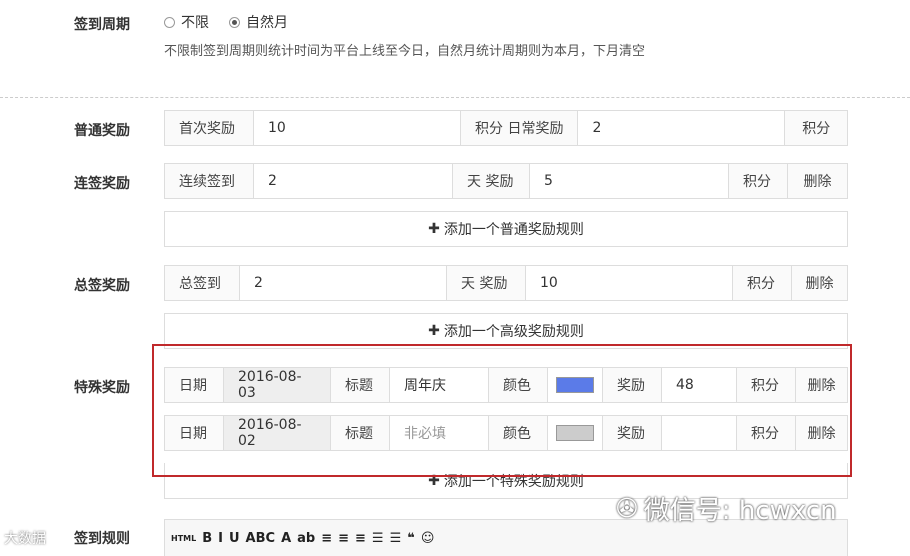 This screenshot has width=910, height=556. What do you see at coordinates (762, 283) in the screenshot?
I see `total-unit: 积分` at bounding box center [762, 283].